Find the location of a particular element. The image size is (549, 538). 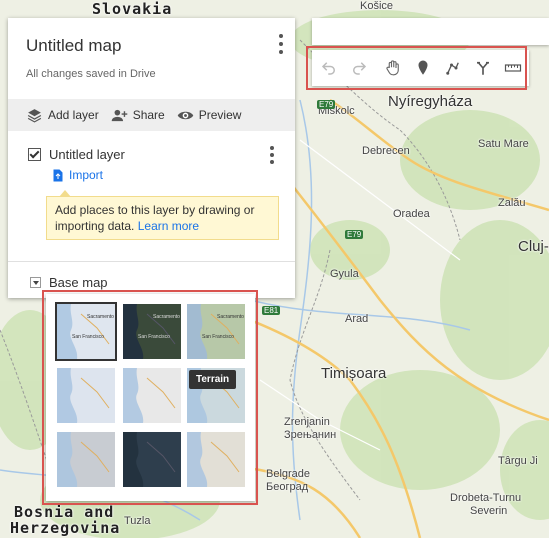

drawing-toolbar is located at coordinates (420, 68).